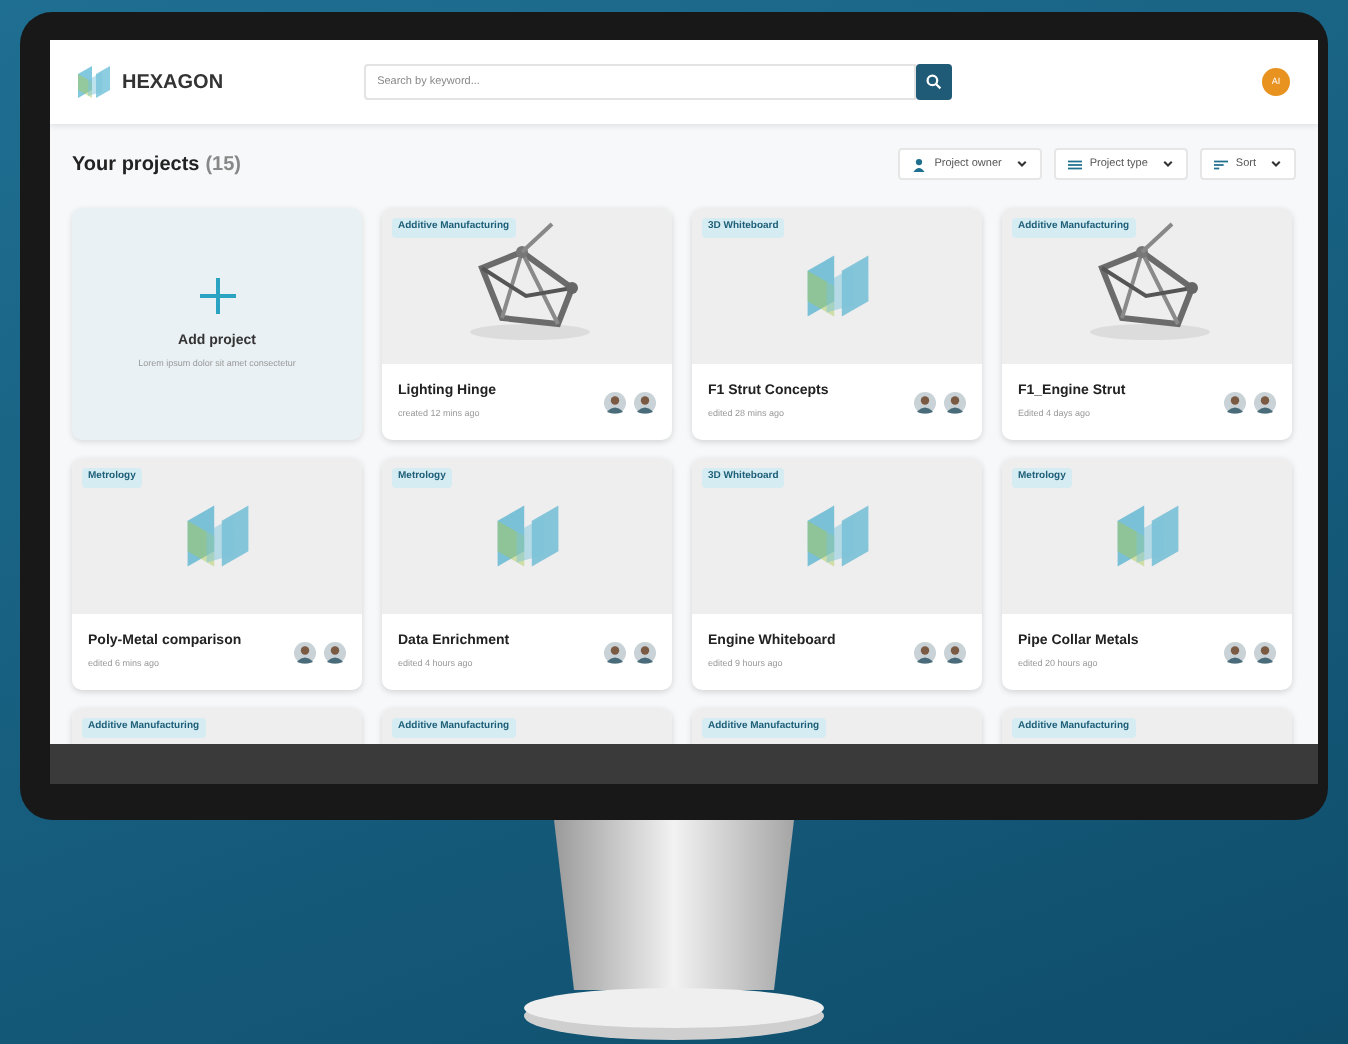  What do you see at coordinates (919, 164) in the screenshot?
I see `person-icon` at bounding box center [919, 164].